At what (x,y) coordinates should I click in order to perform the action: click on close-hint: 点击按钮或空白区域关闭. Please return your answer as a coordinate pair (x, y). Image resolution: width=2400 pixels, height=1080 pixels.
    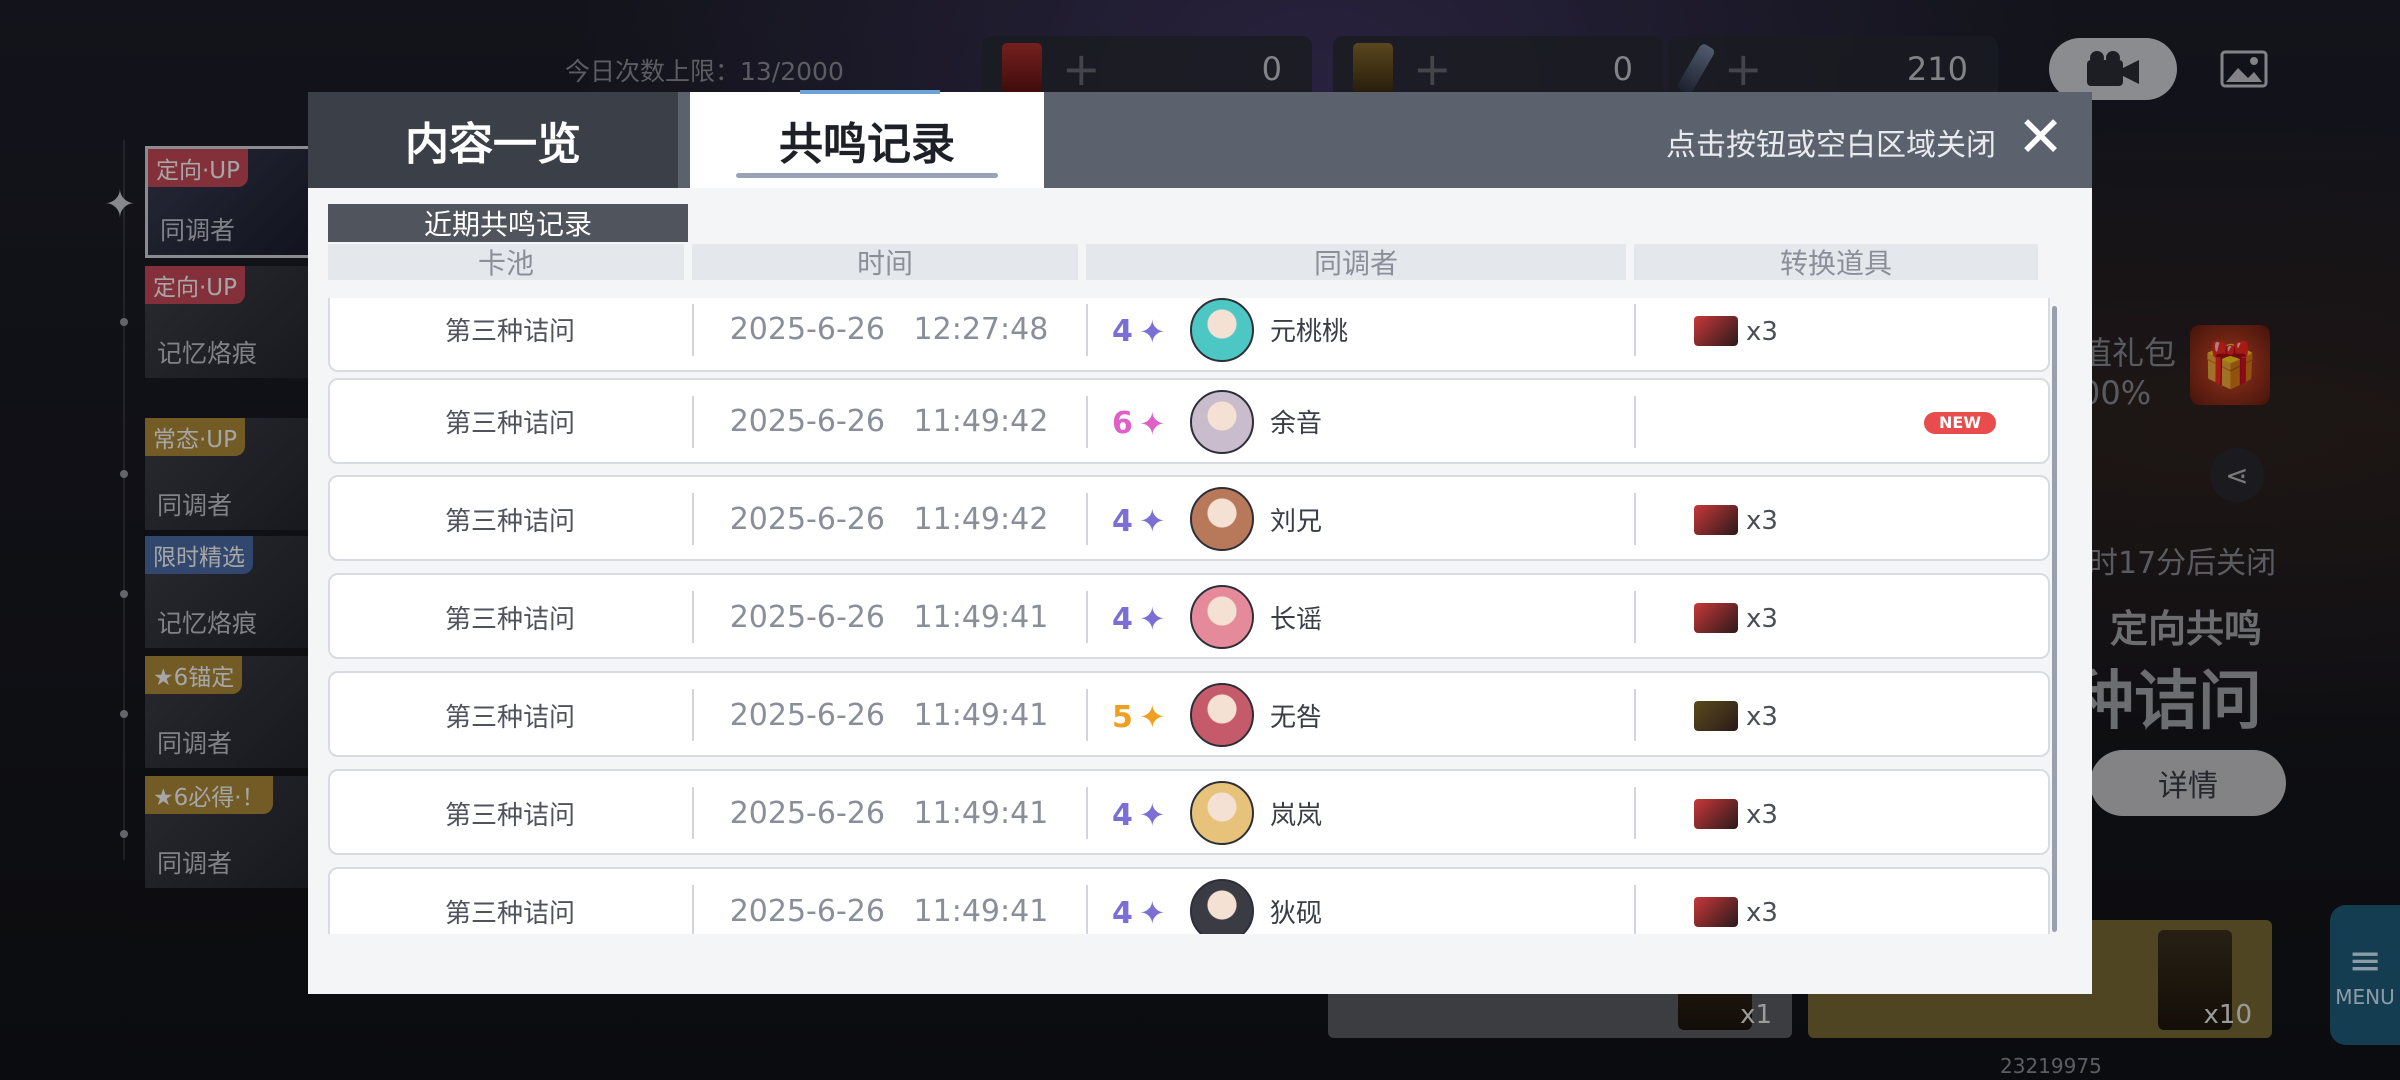
    Looking at the image, I should click on (1831, 145).